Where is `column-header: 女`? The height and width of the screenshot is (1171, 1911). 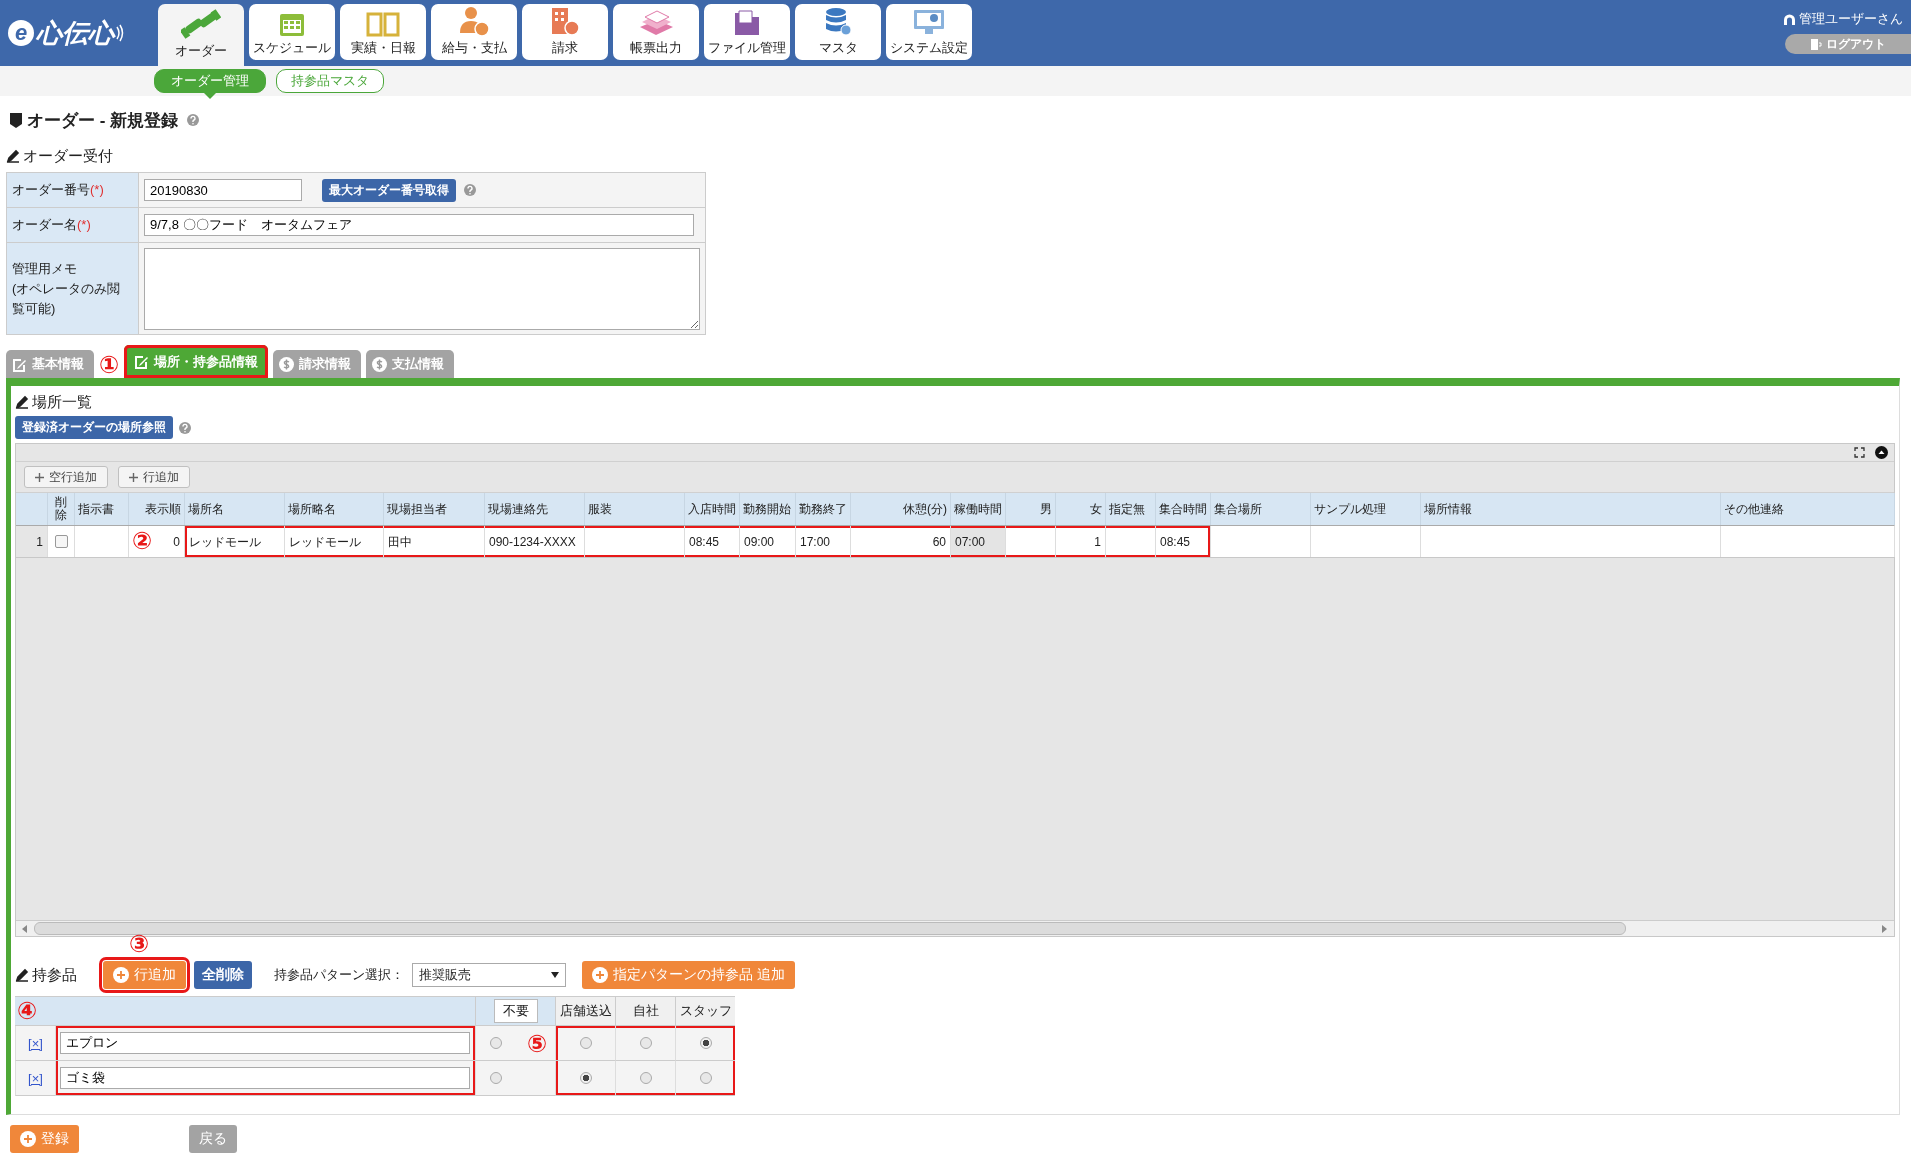 column-header: 女 is located at coordinates (1096, 509).